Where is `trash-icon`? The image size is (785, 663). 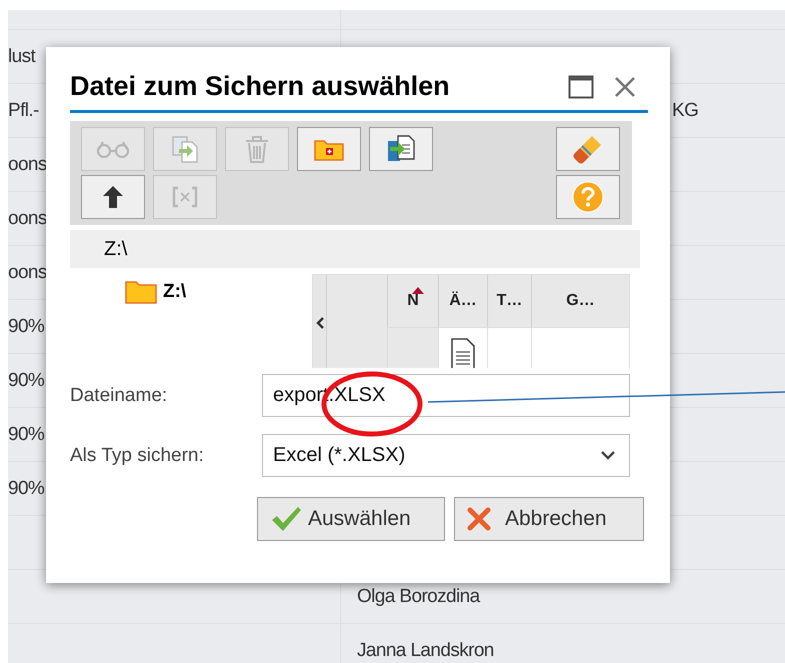
trash-icon is located at coordinates (257, 149).